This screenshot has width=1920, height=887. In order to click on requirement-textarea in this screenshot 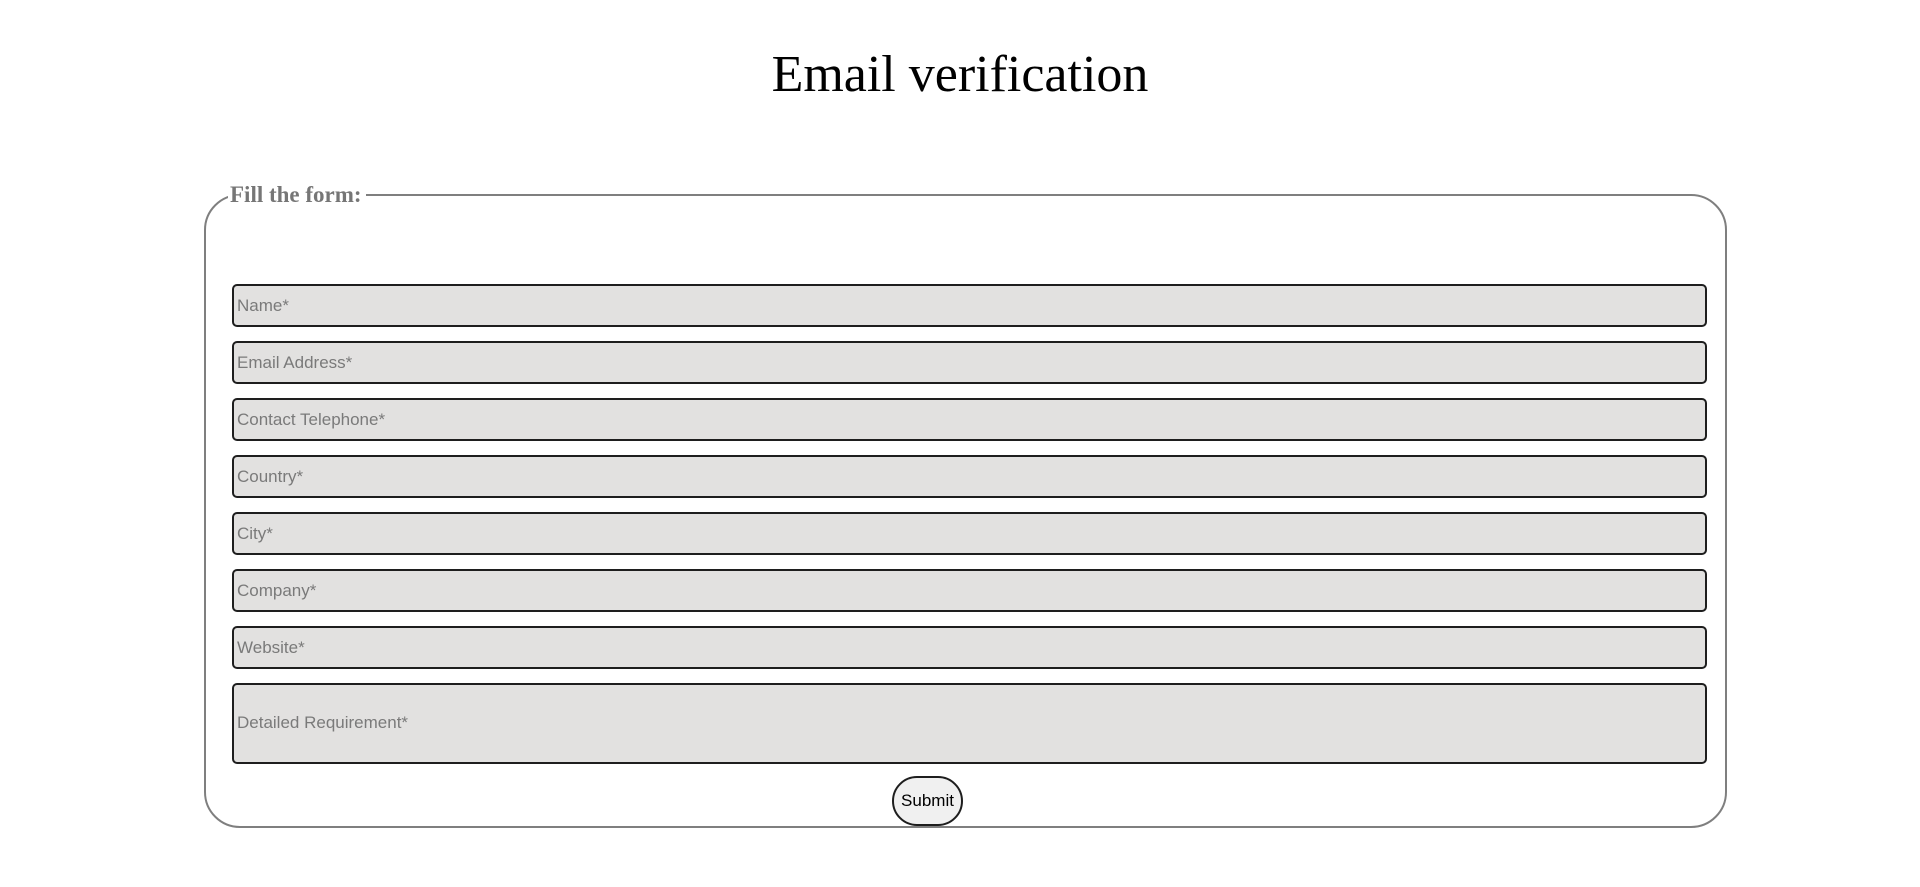, I will do `click(969, 723)`.